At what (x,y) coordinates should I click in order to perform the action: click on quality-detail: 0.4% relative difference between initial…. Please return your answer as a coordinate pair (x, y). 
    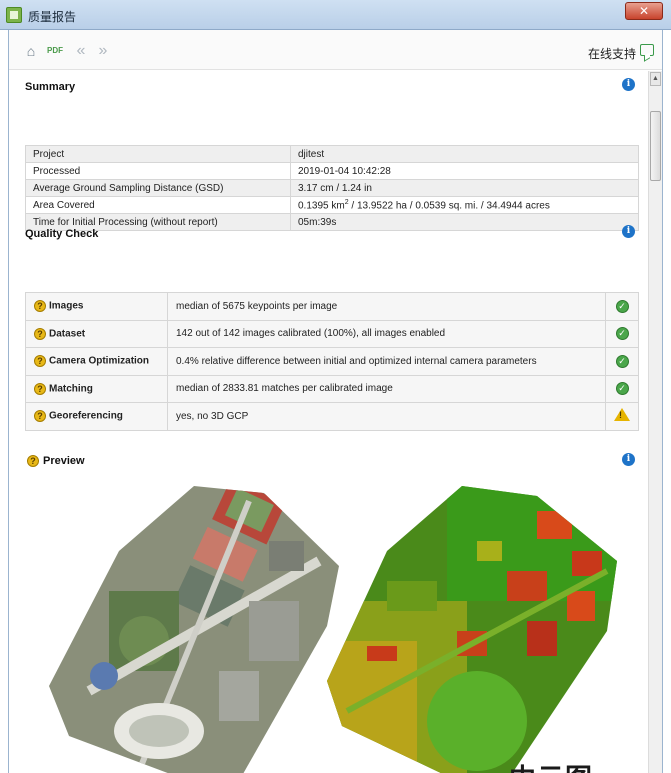
    Looking at the image, I should click on (386, 361).